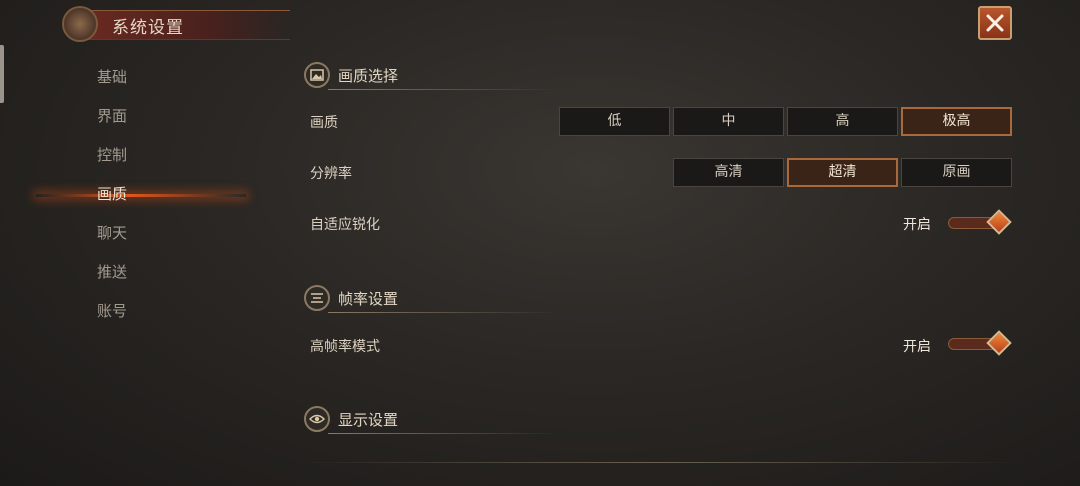  Describe the element at coordinates (368, 76) in the screenshot. I see `section-title: 画质选择` at that location.